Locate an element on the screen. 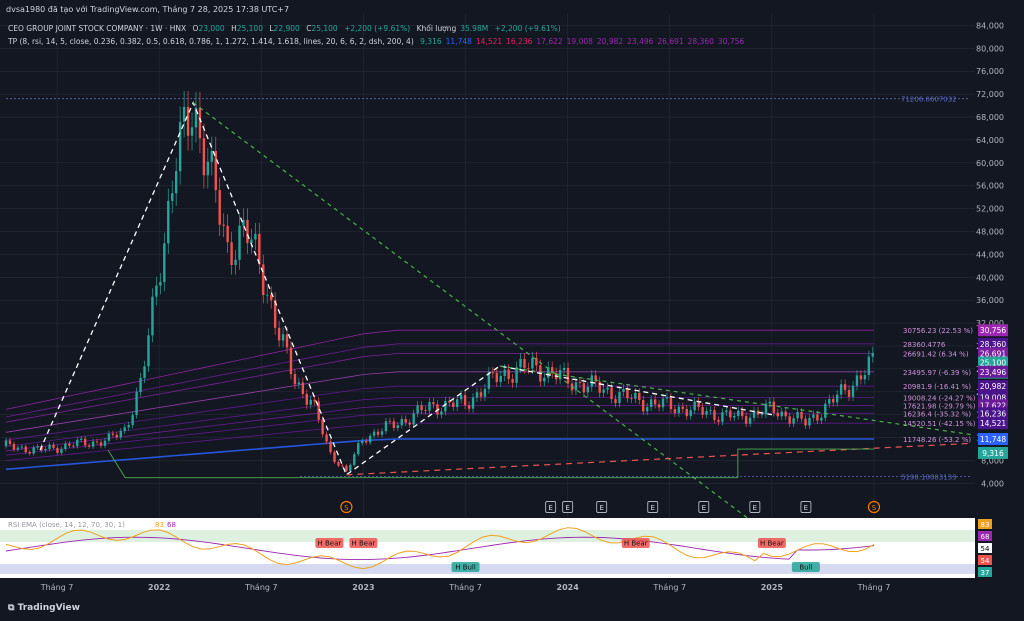  price-badge-label: 16,236 is located at coordinates (993, 413).